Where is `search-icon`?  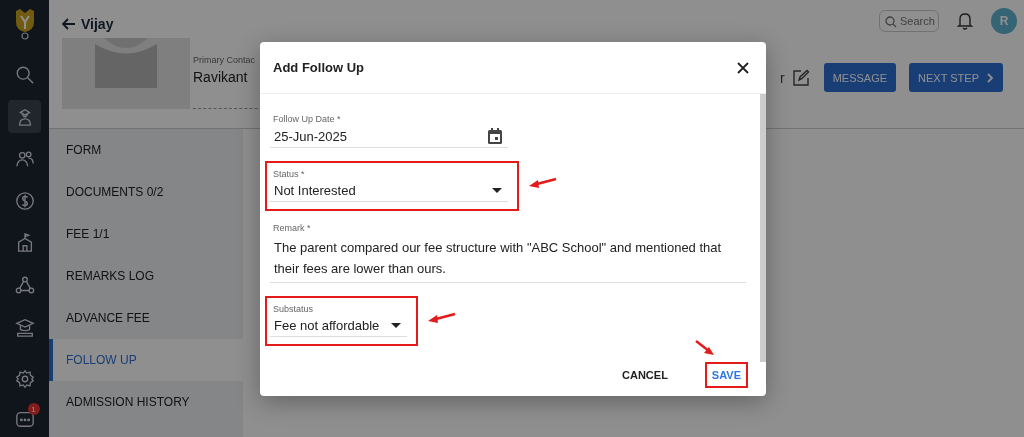
search-icon is located at coordinates (891, 22).